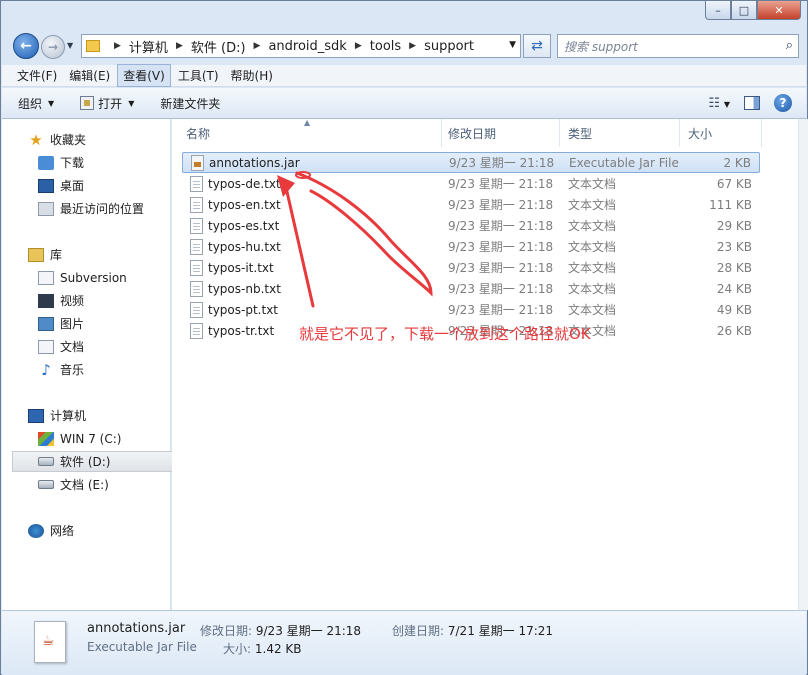  I want to click on minimize-button: –, so click(718, 10).